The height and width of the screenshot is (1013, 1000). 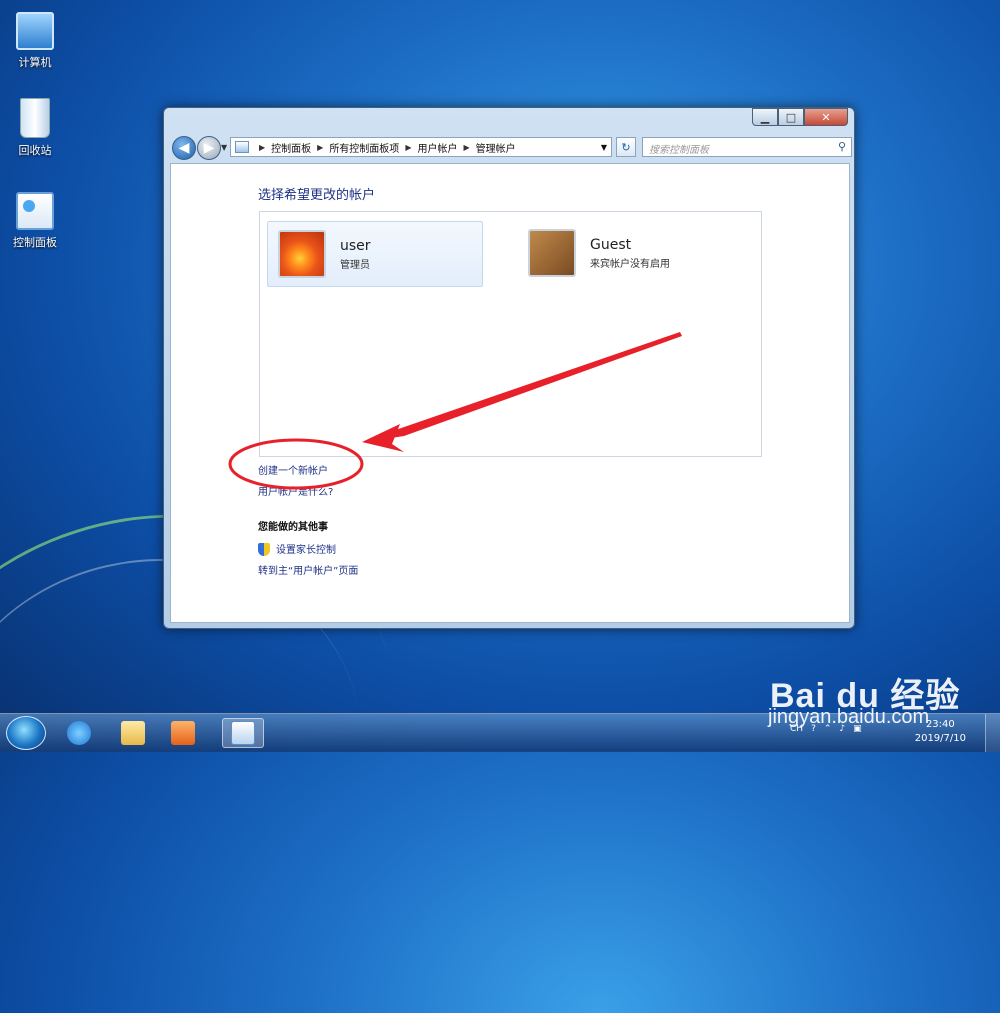 What do you see at coordinates (35, 242) in the screenshot?
I see `desktop-icon-label: 控制面板` at bounding box center [35, 242].